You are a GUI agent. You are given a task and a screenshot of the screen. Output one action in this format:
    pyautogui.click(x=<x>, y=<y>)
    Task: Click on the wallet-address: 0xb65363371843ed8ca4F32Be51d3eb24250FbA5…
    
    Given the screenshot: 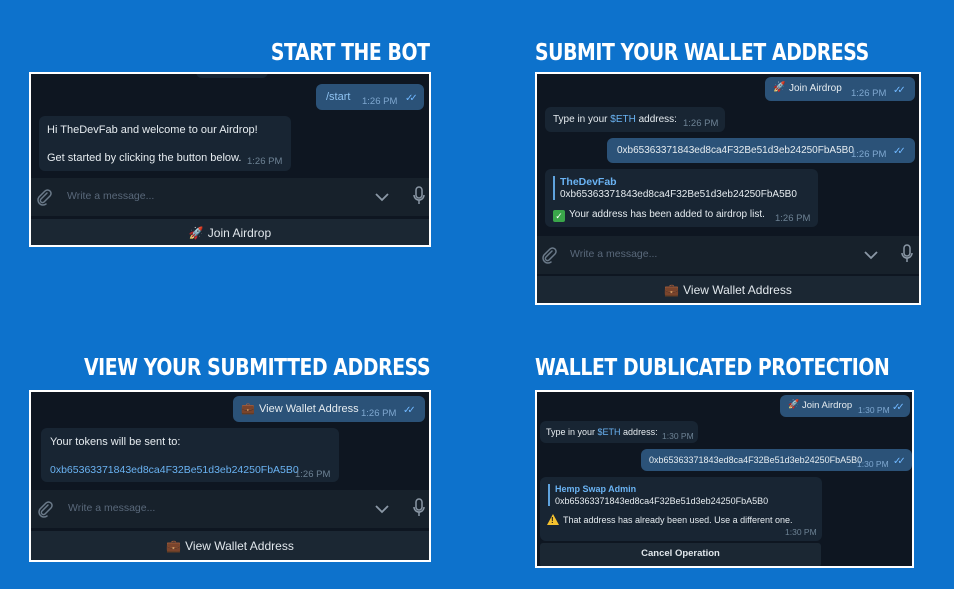 What is the action you would take?
    pyautogui.click(x=174, y=470)
    